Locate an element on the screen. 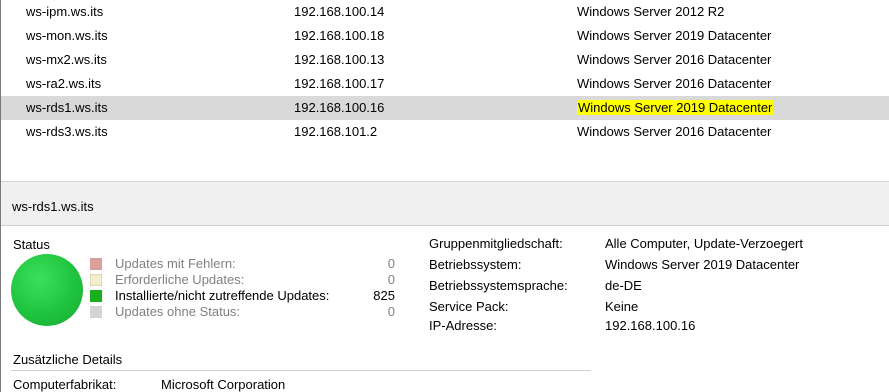 Image resolution: width=889 pixels, height=392 pixels. computer-name-cell: ws-ra2.ws.its is located at coordinates (64, 83).